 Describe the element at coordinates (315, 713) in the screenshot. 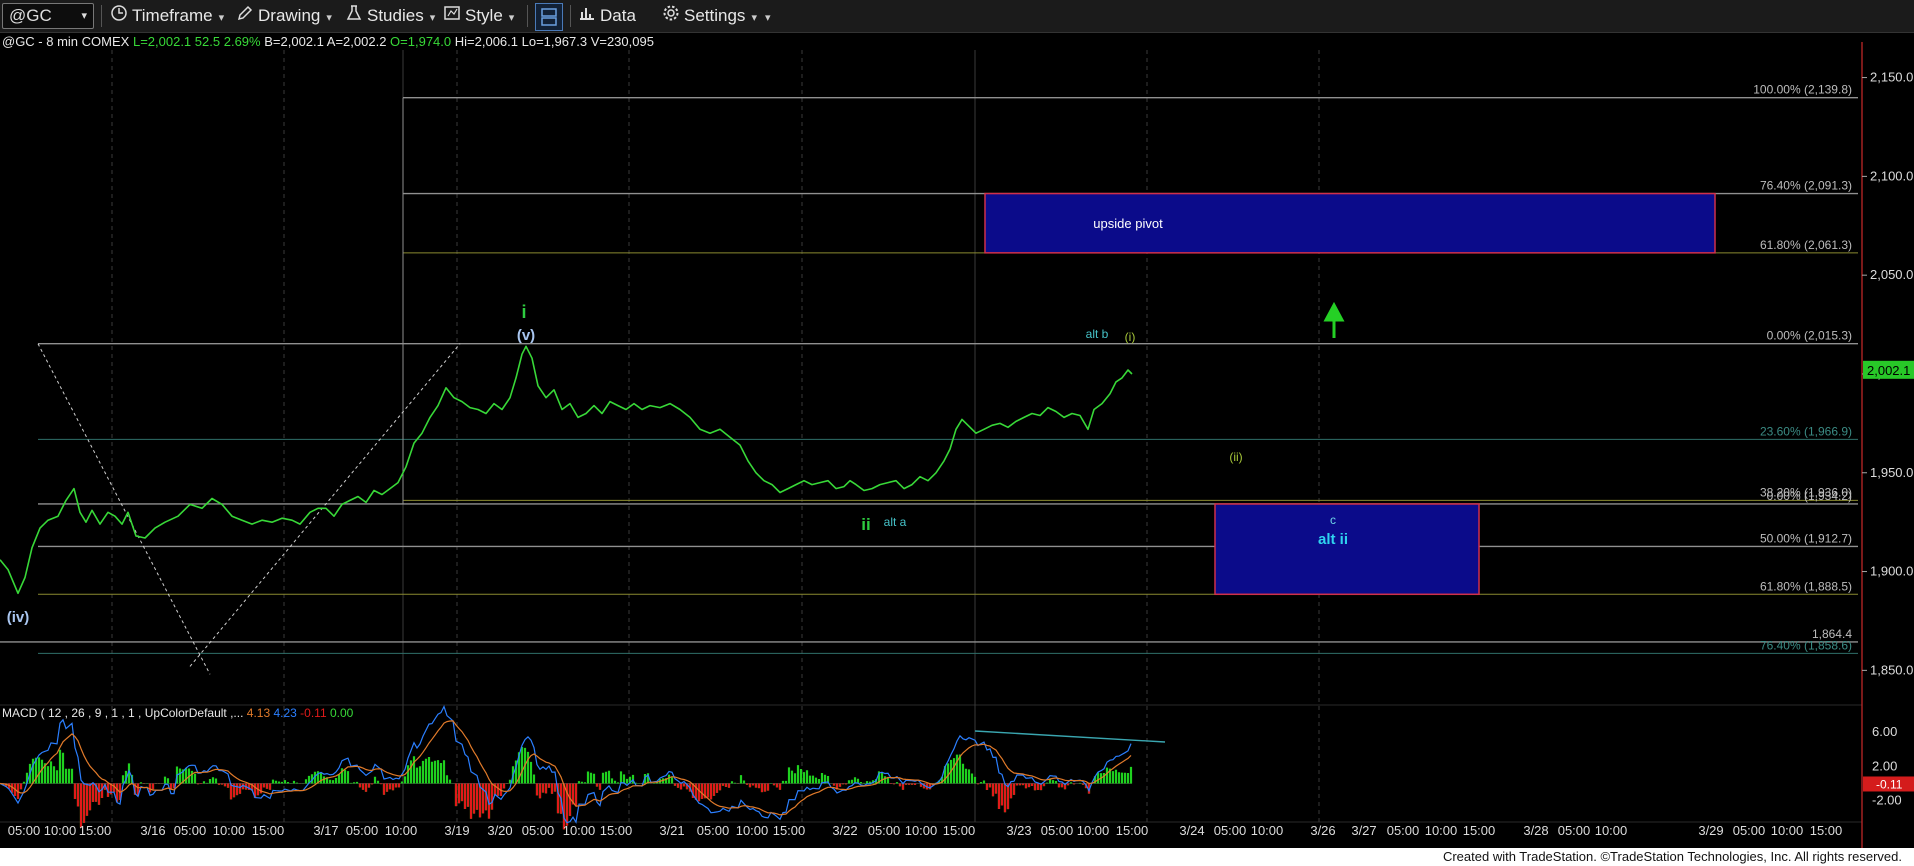

I see `macd-value: -0.11` at that location.